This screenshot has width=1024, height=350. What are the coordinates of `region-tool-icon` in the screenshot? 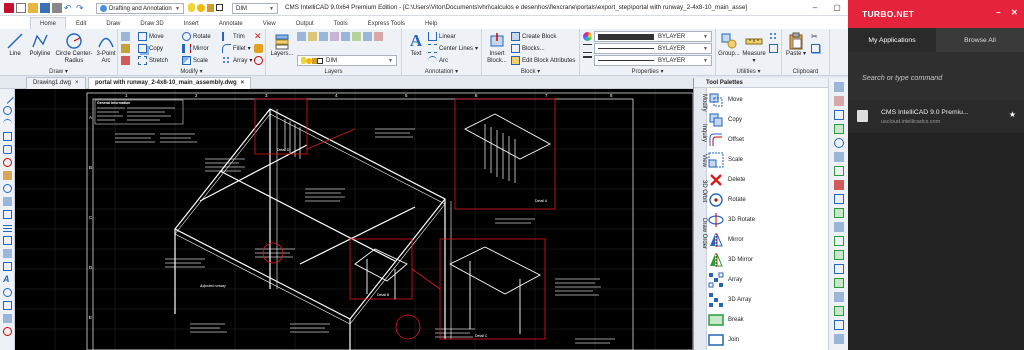 It's located at (7, 214).